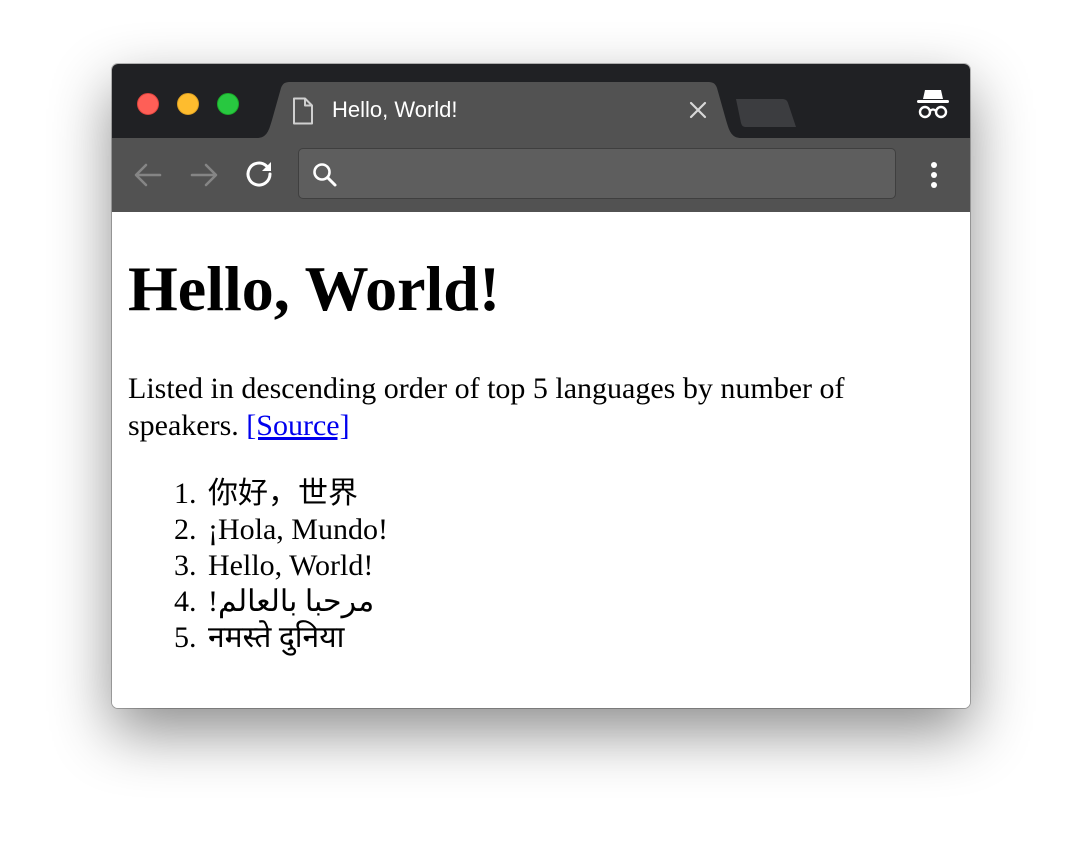  What do you see at coordinates (148, 104) in the screenshot?
I see `close-window-button` at bounding box center [148, 104].